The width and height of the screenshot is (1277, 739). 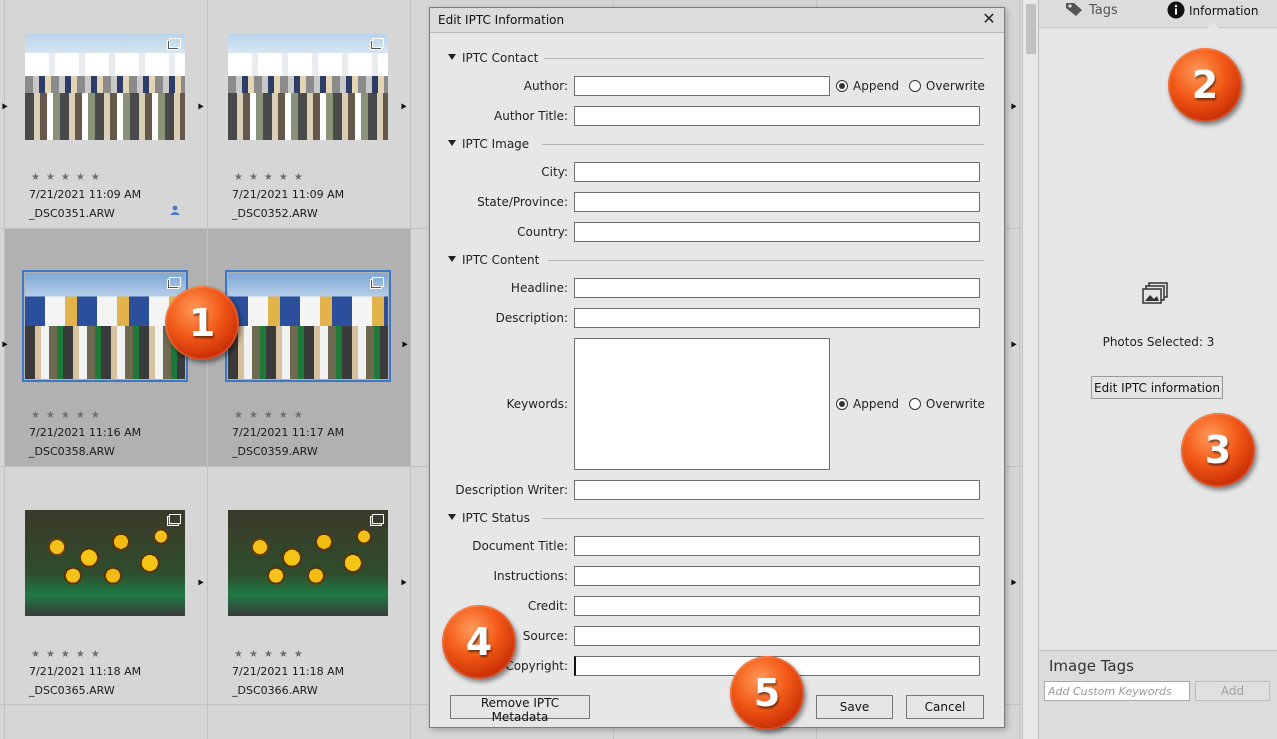 I want to click on city-field, so click(x=777, y=172).